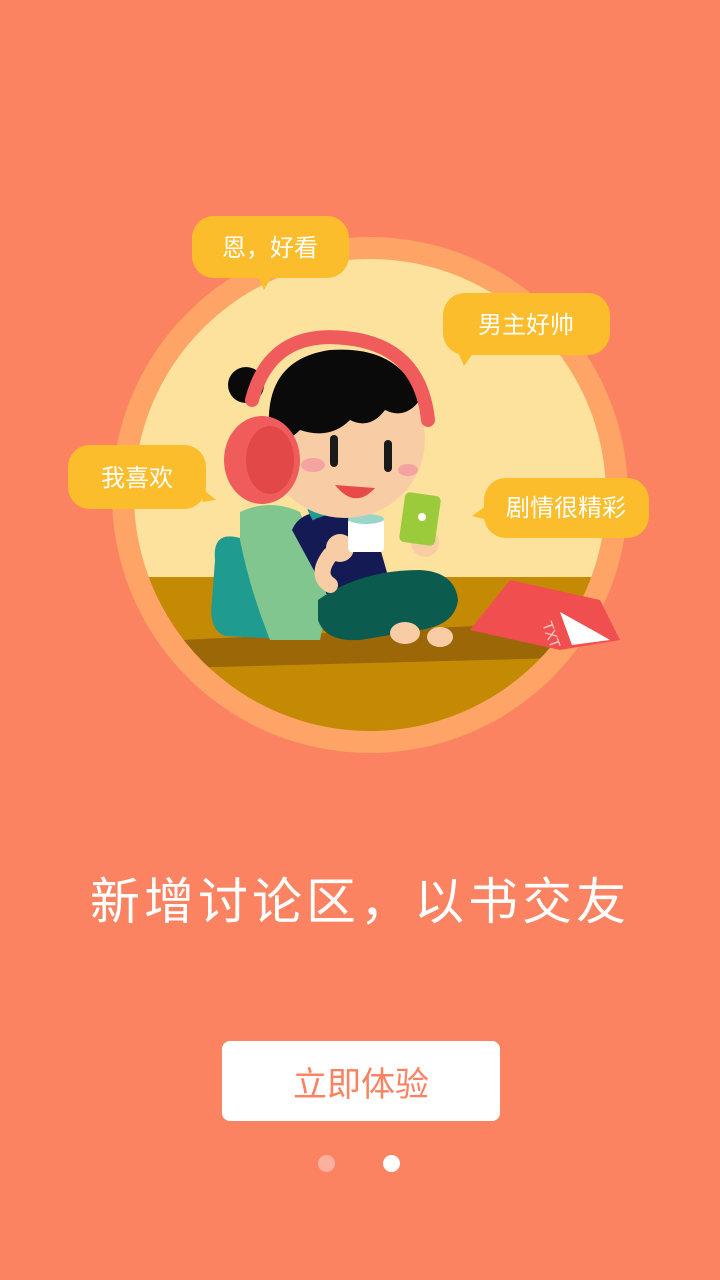 This screenshot has height=1280, width=720. Describe the element at coordinates (566, 508) in the screenshot. I see `bubble-right-text: 剧情很精彩` at that location.